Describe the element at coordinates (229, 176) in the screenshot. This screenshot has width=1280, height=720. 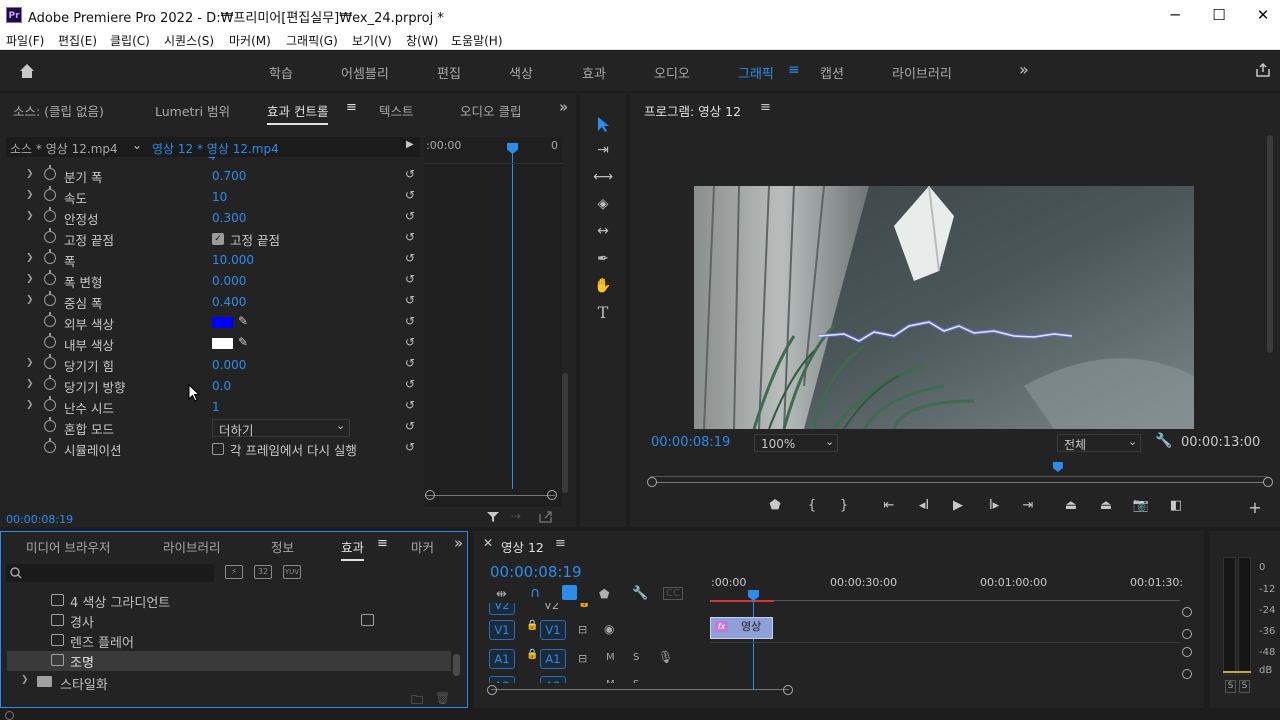
I see `property-value: 0.700` at that location.